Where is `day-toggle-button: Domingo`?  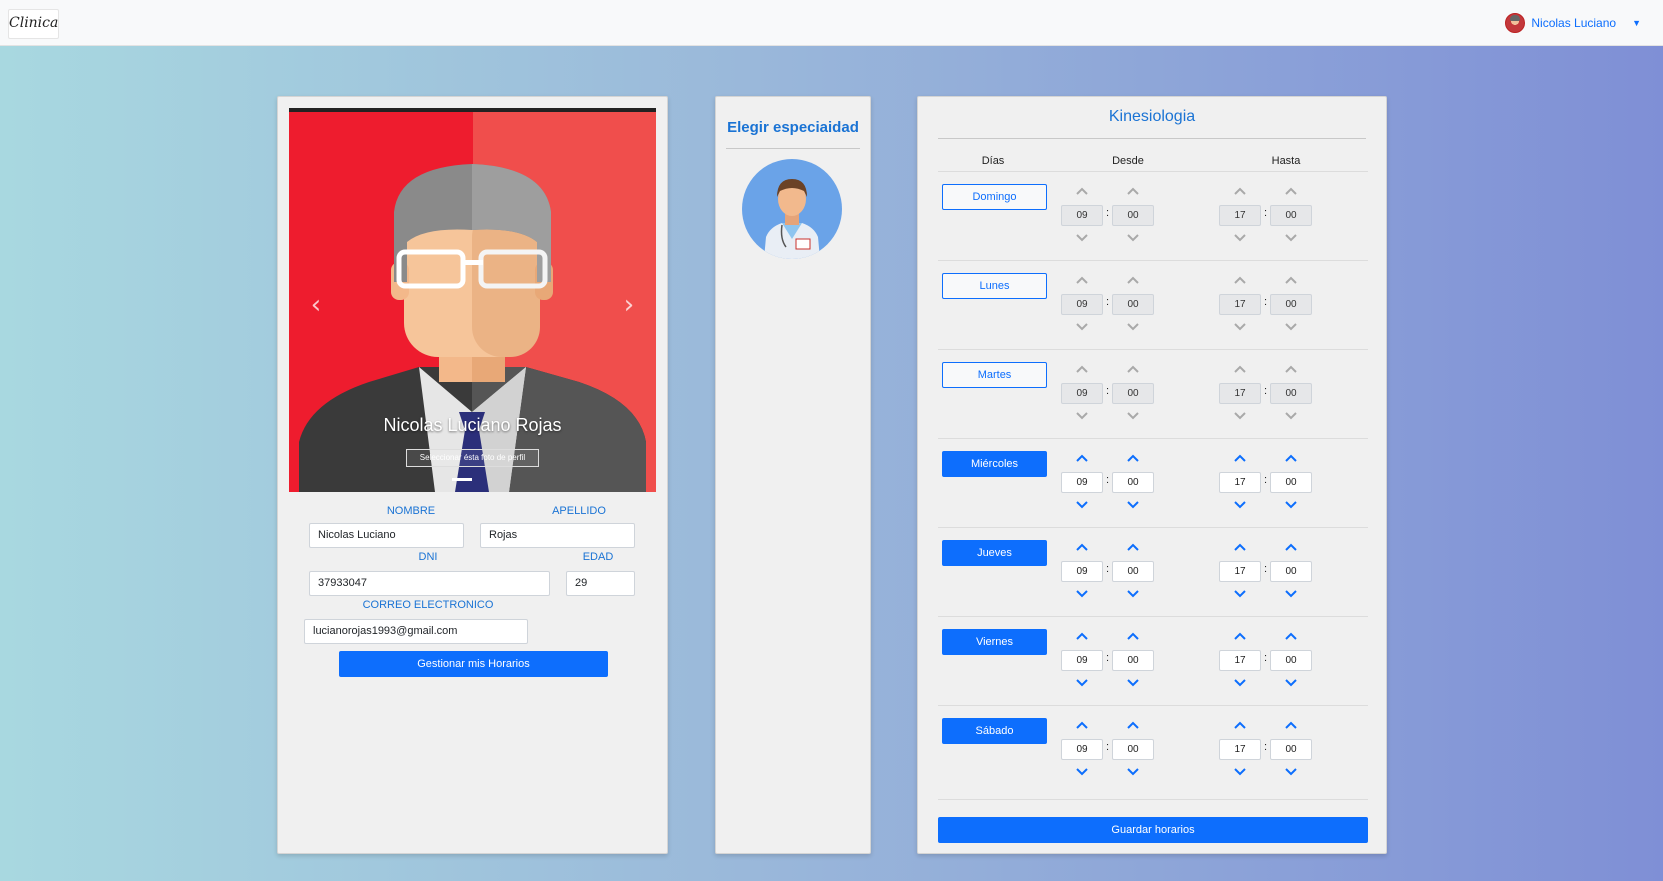 day-toggle-button: Domingo is located at coordinates (994, 197).